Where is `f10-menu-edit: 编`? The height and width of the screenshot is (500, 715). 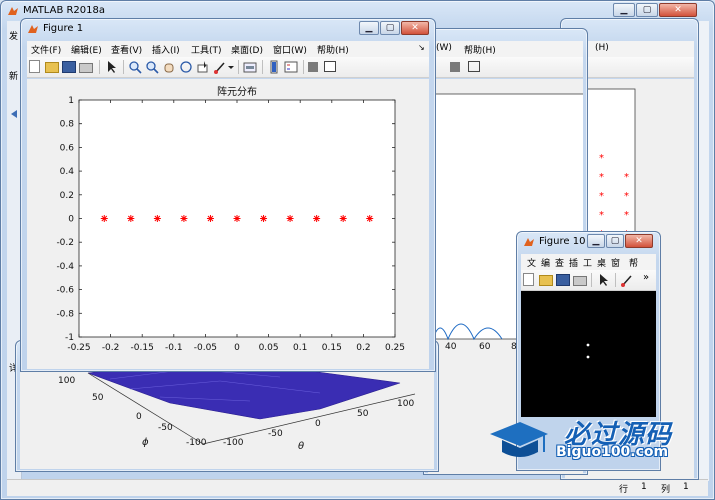 f10-menu-edit: 编 is located at coordinates (545, 262).